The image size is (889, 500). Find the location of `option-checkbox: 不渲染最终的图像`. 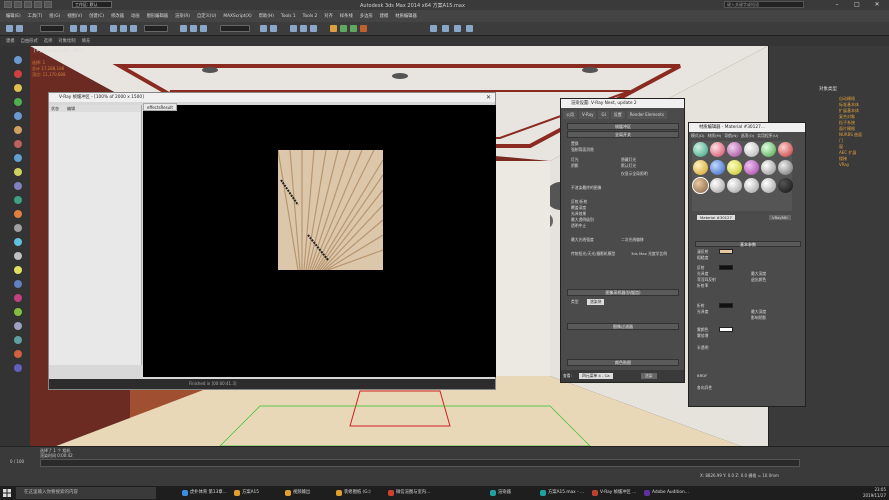

option-checkbox: 不渲染最终的图像 is located at coordinates (586, 188).